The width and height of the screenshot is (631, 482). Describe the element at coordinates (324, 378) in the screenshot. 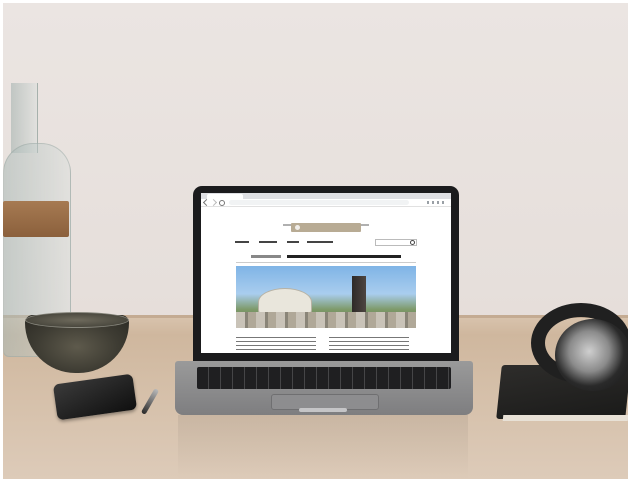

I see `laptop-keyboard` at that location.